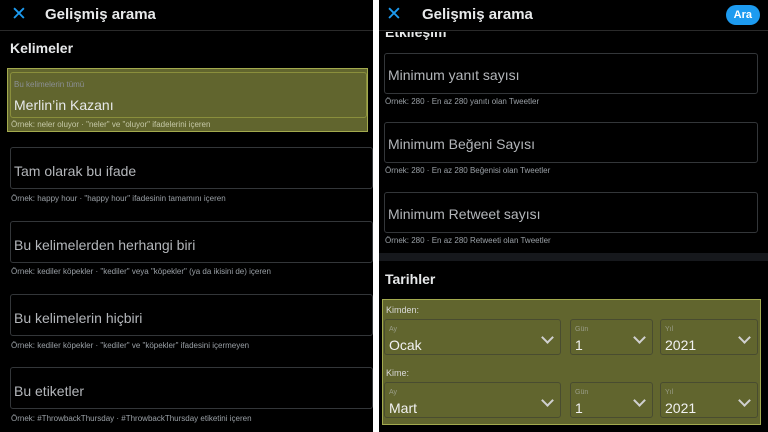 This screenshot has height=432, width=768. I want to click on from-day-small-label: Gün, so click(582, 329).